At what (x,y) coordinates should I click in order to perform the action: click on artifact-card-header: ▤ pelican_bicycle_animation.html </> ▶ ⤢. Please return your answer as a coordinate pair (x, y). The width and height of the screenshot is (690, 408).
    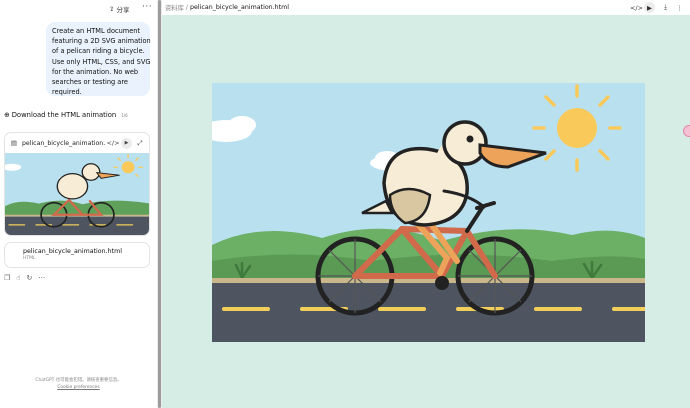
    Looking at the image, I should click on (77, 143).